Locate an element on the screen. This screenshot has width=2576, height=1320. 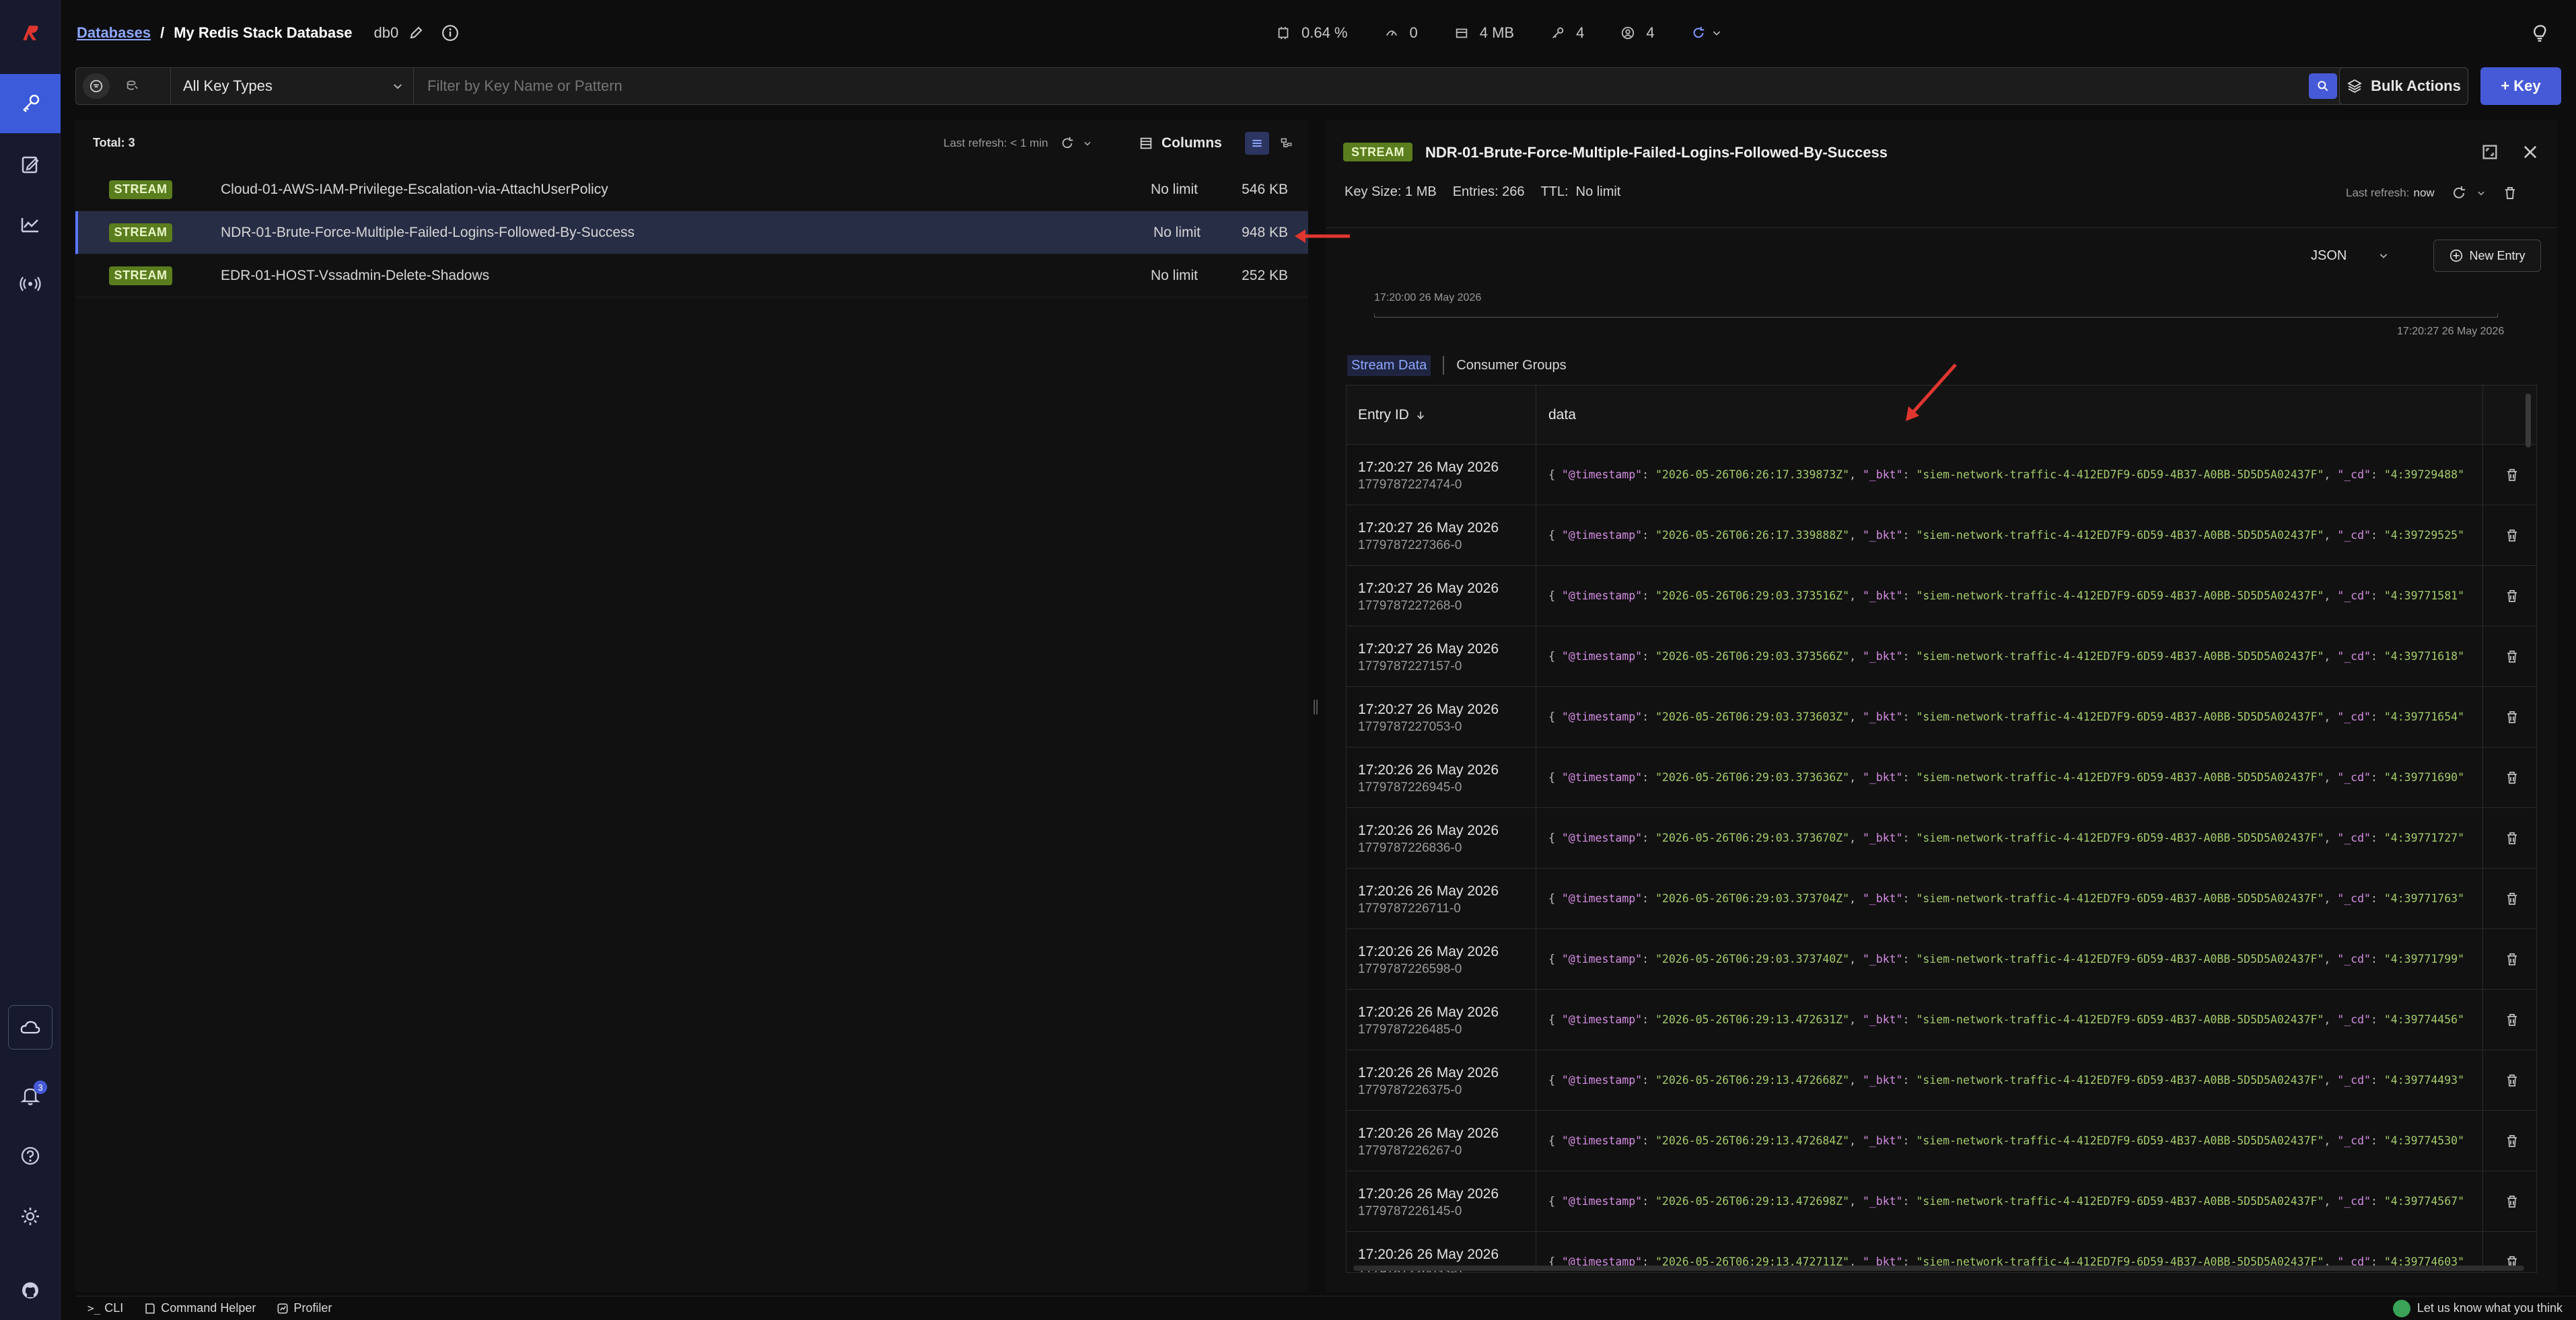
delete-key-icon is located at coordinates (2510, 193).